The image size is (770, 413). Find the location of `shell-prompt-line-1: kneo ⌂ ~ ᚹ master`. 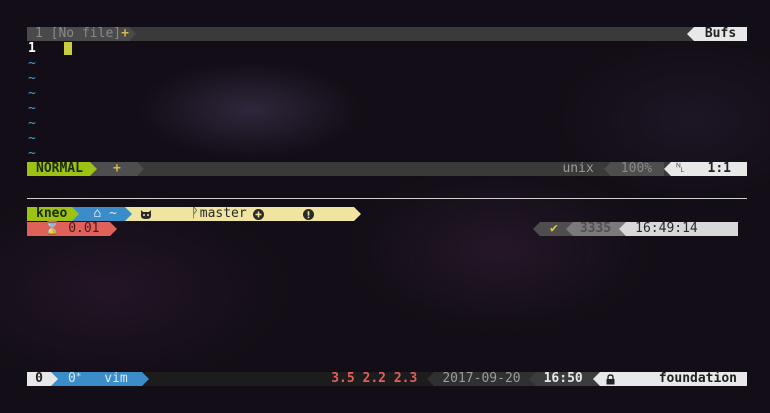

shell-prompt-line-1: kneo ⌂ ~ ᚹ master is located at coordinates (194, 214).